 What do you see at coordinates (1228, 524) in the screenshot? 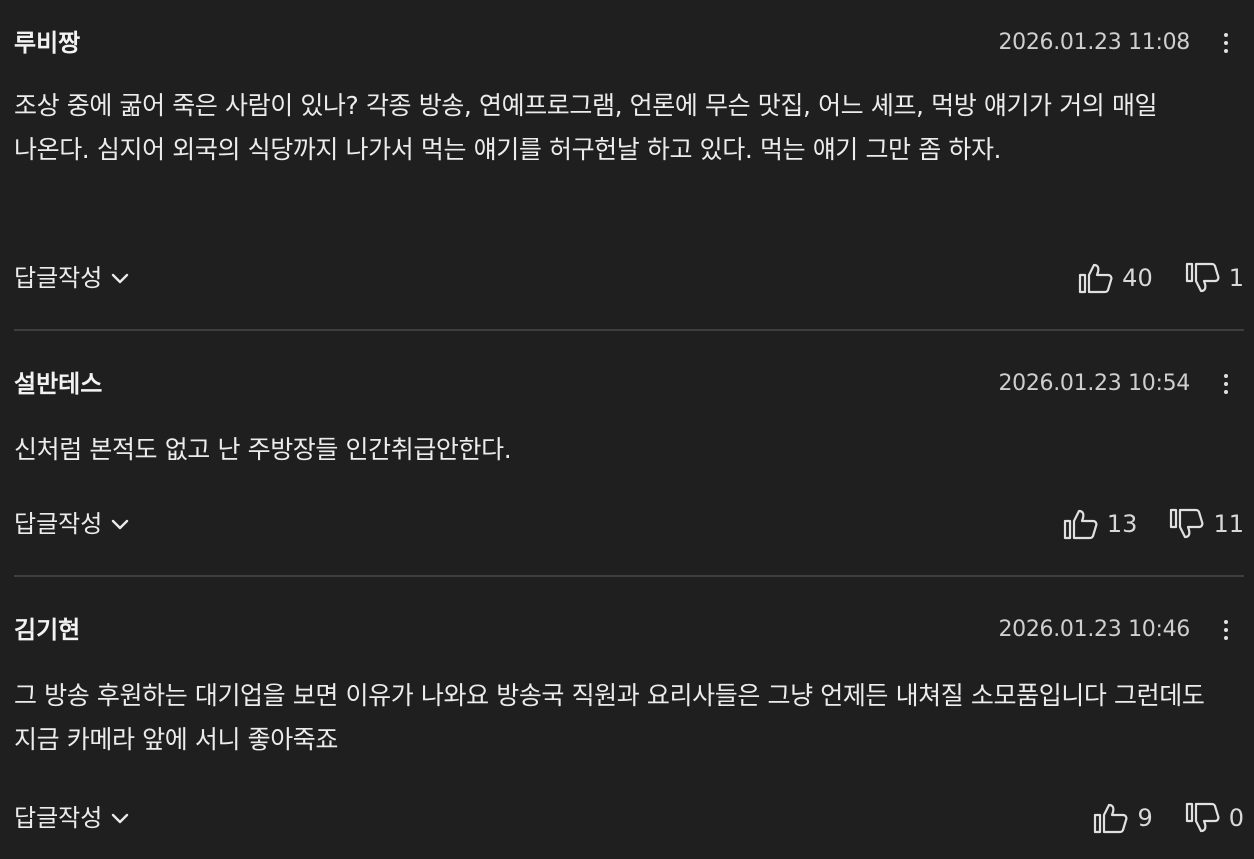
I see `dislike-count: 11` at bounding box center [1228, 524].